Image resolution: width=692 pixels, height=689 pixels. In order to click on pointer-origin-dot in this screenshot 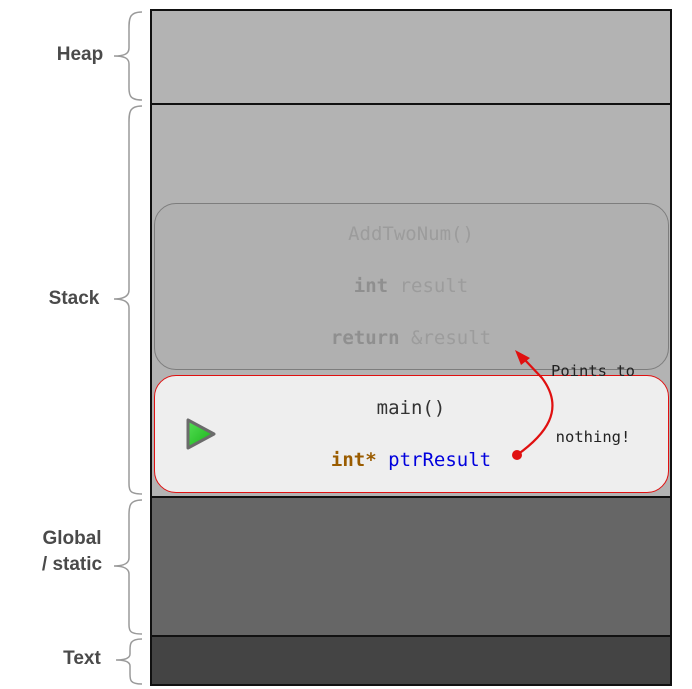, I will do `click(517, 455)`.